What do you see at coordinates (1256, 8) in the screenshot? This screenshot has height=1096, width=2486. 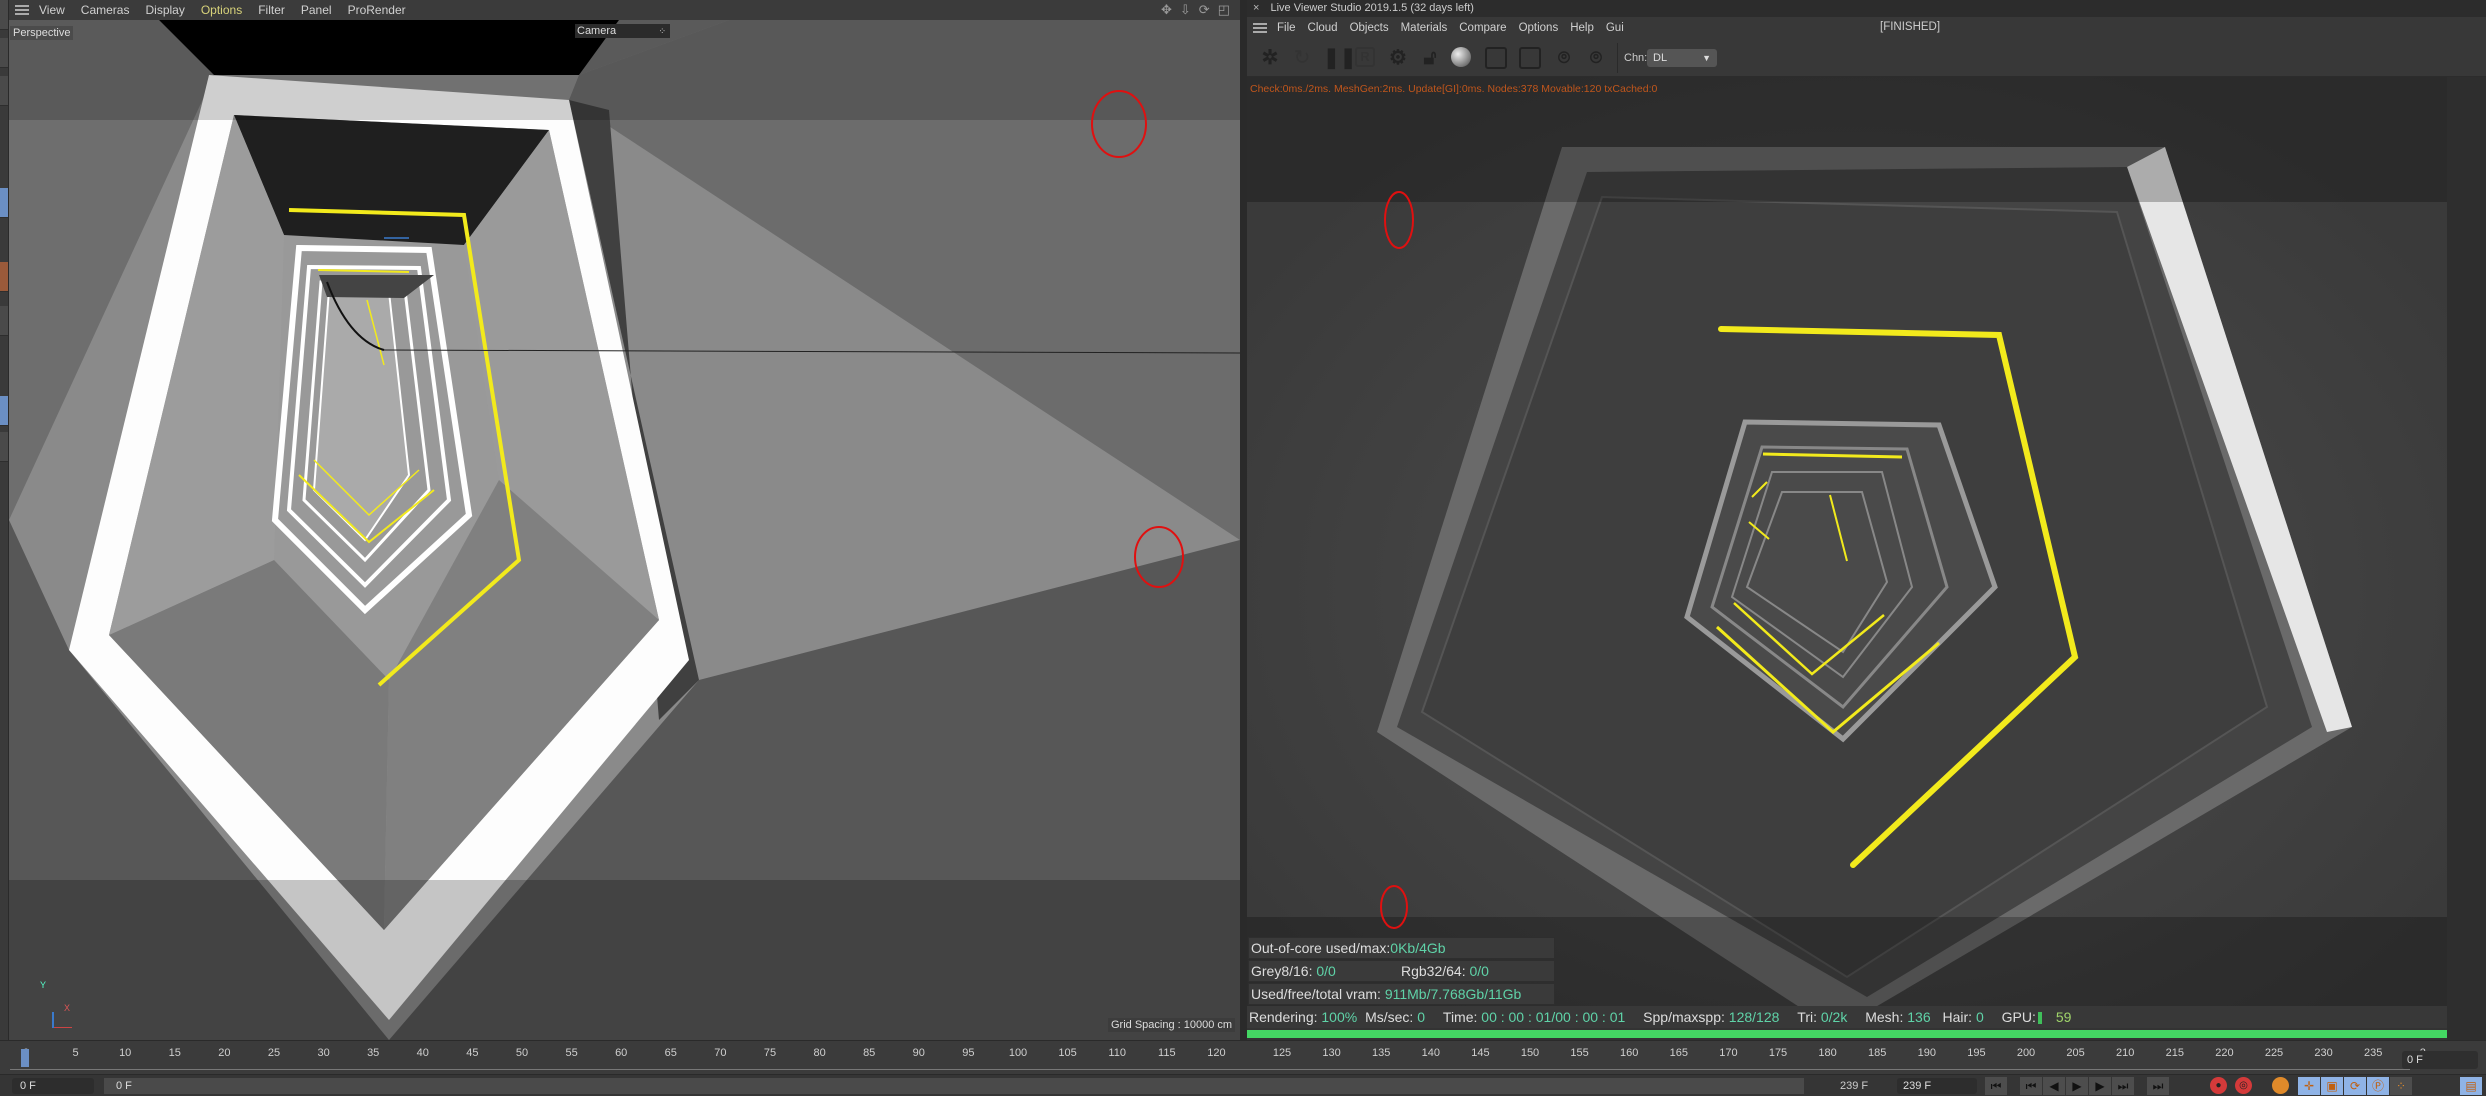 I see `close-icon: ×` at bounding box center [1256, 8].